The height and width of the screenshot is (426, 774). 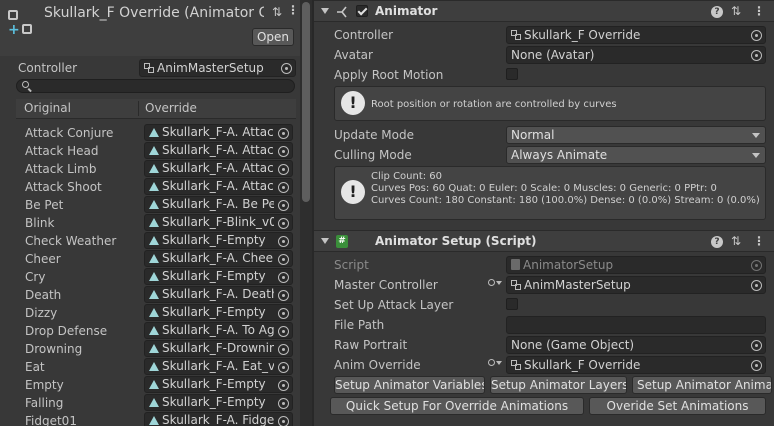 I want to click on quick-setup-override-button: Quick Setup For Override Animations, so click(x=457, y=406).